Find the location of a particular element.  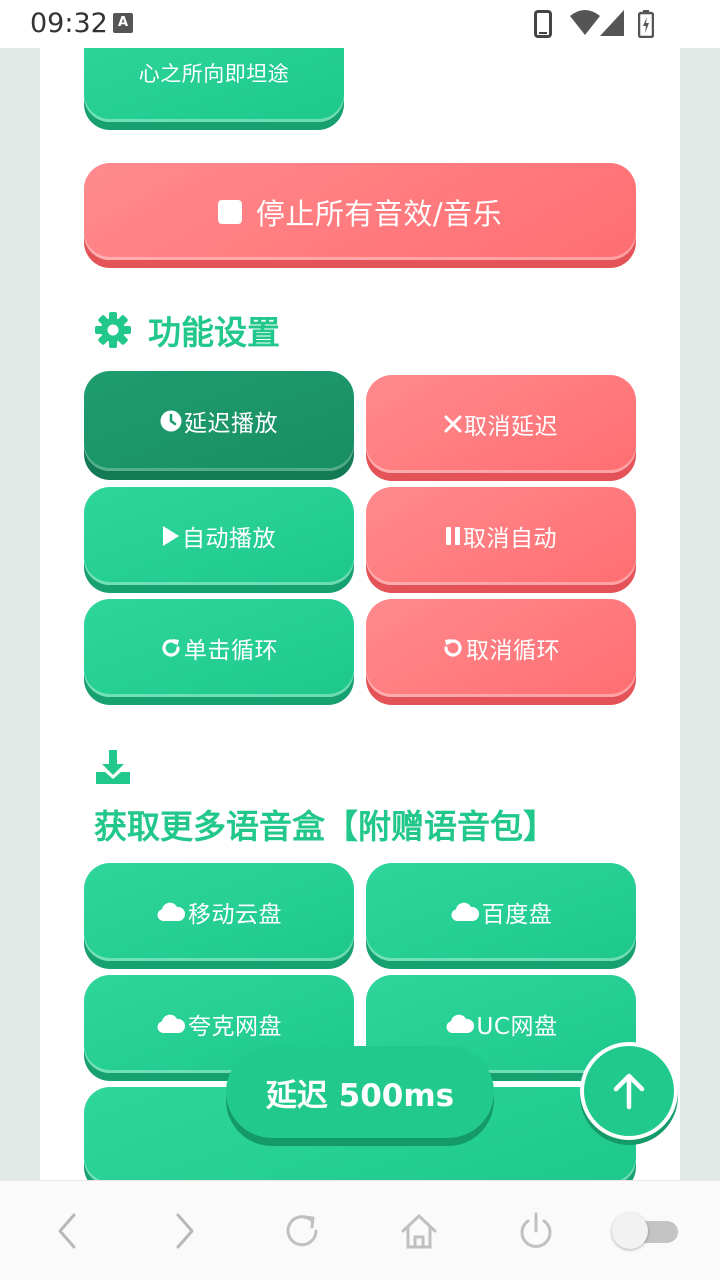

delay-play-button: 延迟播放 is located at coordinates (219, 421).